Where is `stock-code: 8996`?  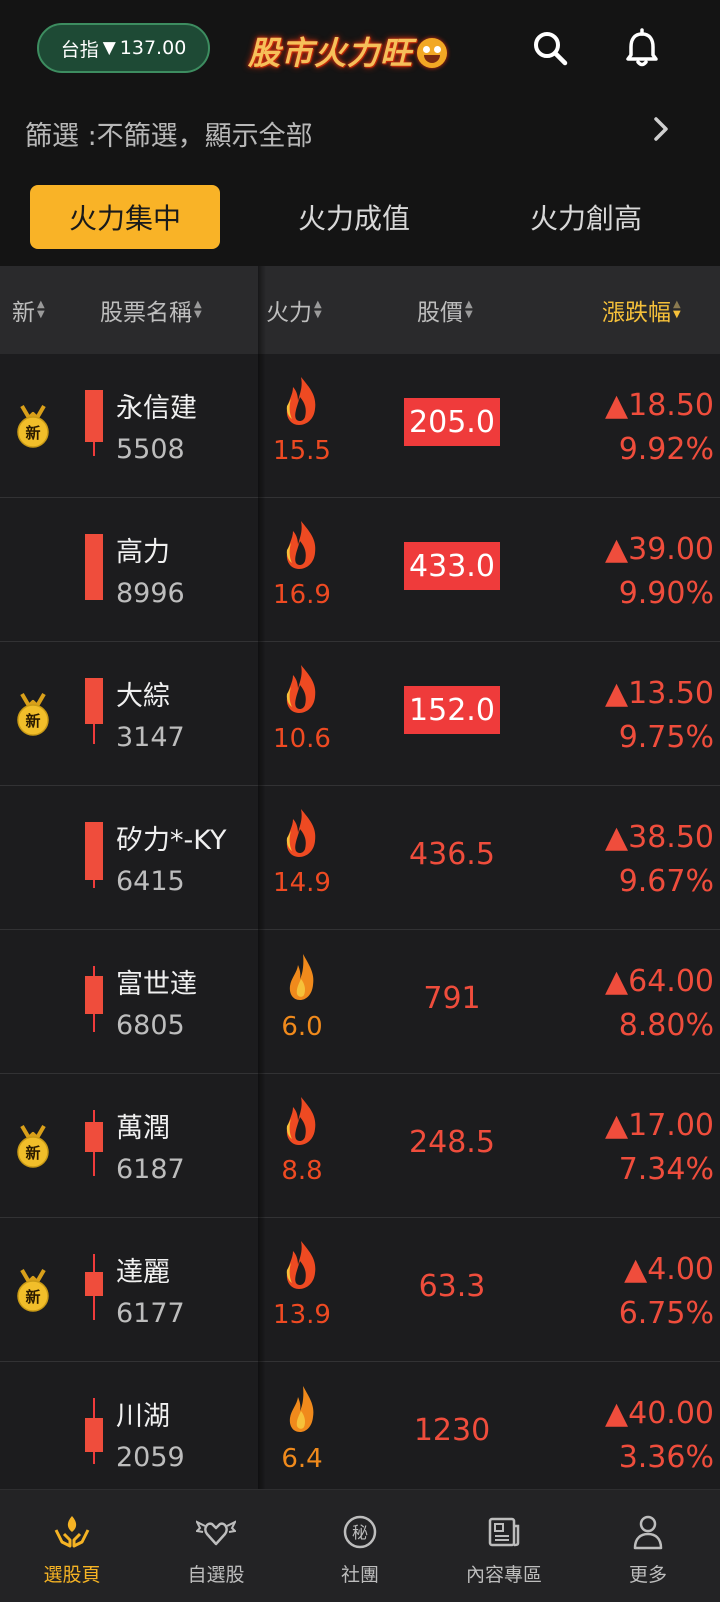
stock-code: 8996 is located at coordinates (150, 593).